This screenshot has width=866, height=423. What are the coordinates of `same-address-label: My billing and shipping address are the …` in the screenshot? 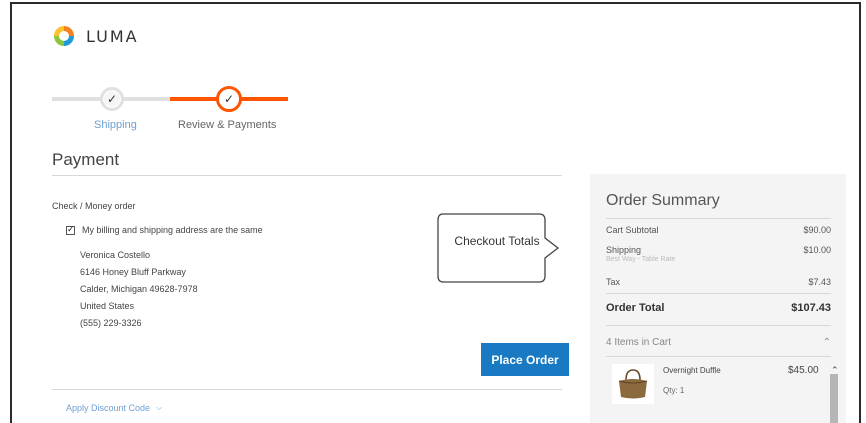 It's located at (172, 230).